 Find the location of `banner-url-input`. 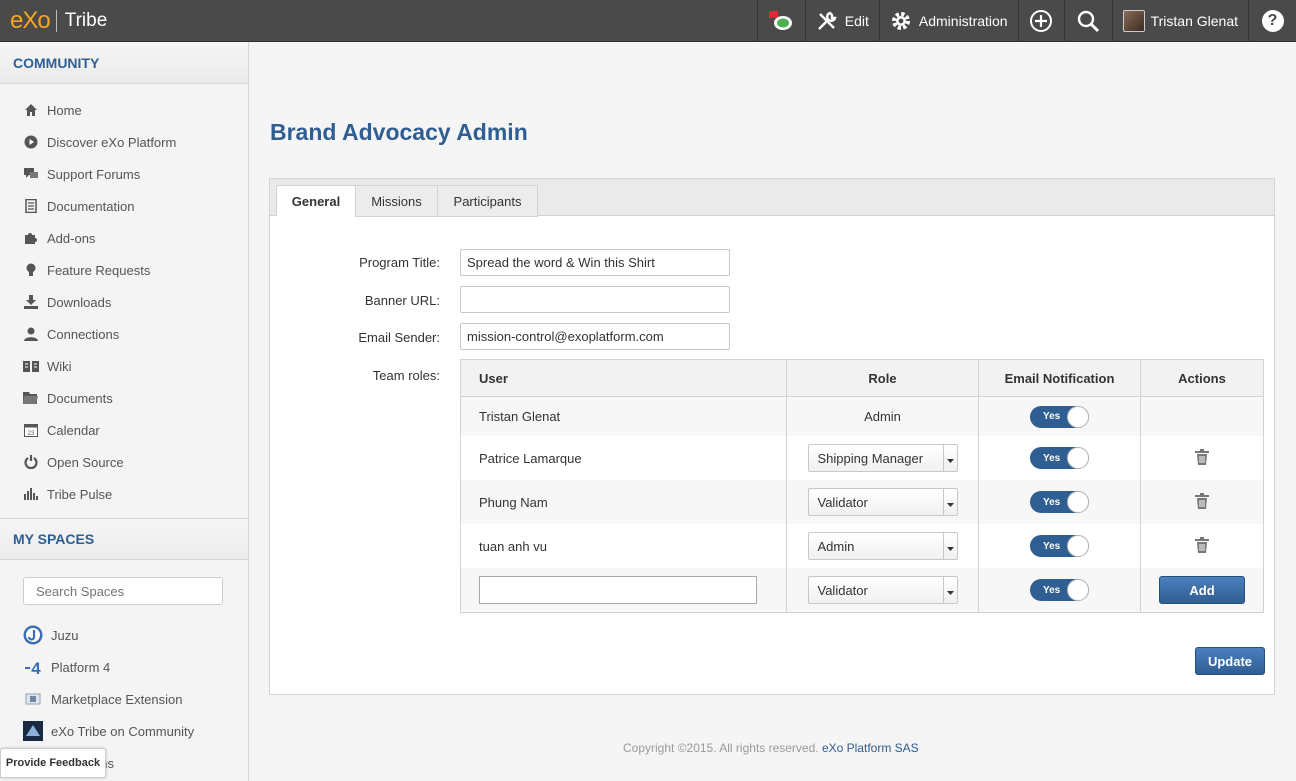

banner-url-input is located at coordinates (595, 299).